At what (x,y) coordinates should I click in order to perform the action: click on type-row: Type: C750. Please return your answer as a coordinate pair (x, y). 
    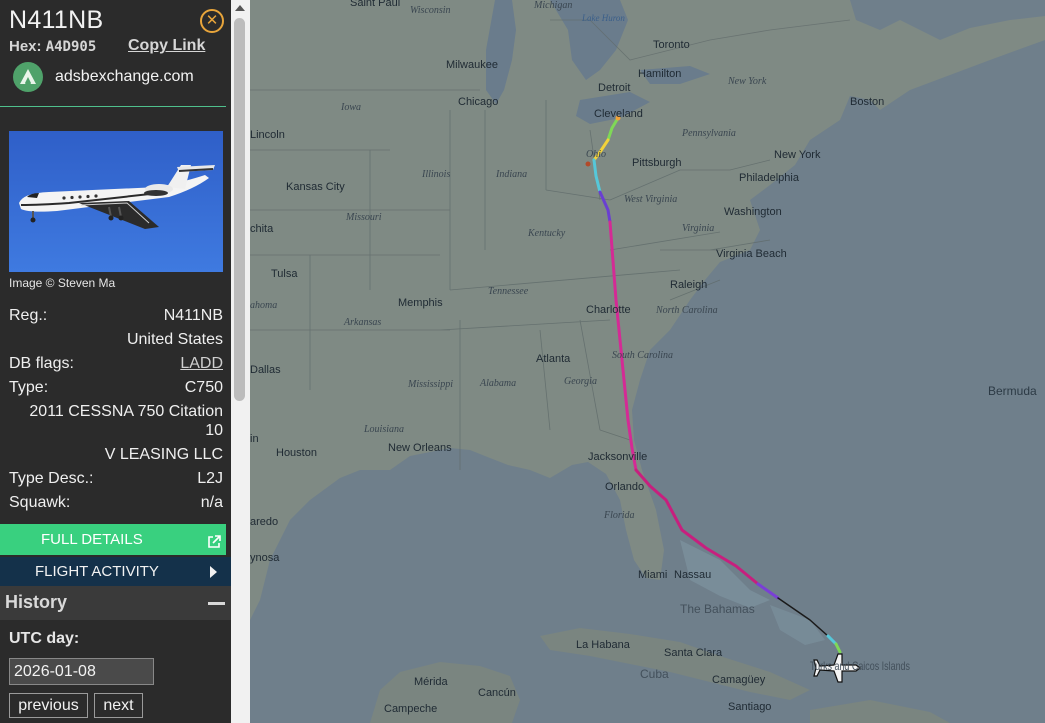
    Looking at the image, I should click on (116, 389).